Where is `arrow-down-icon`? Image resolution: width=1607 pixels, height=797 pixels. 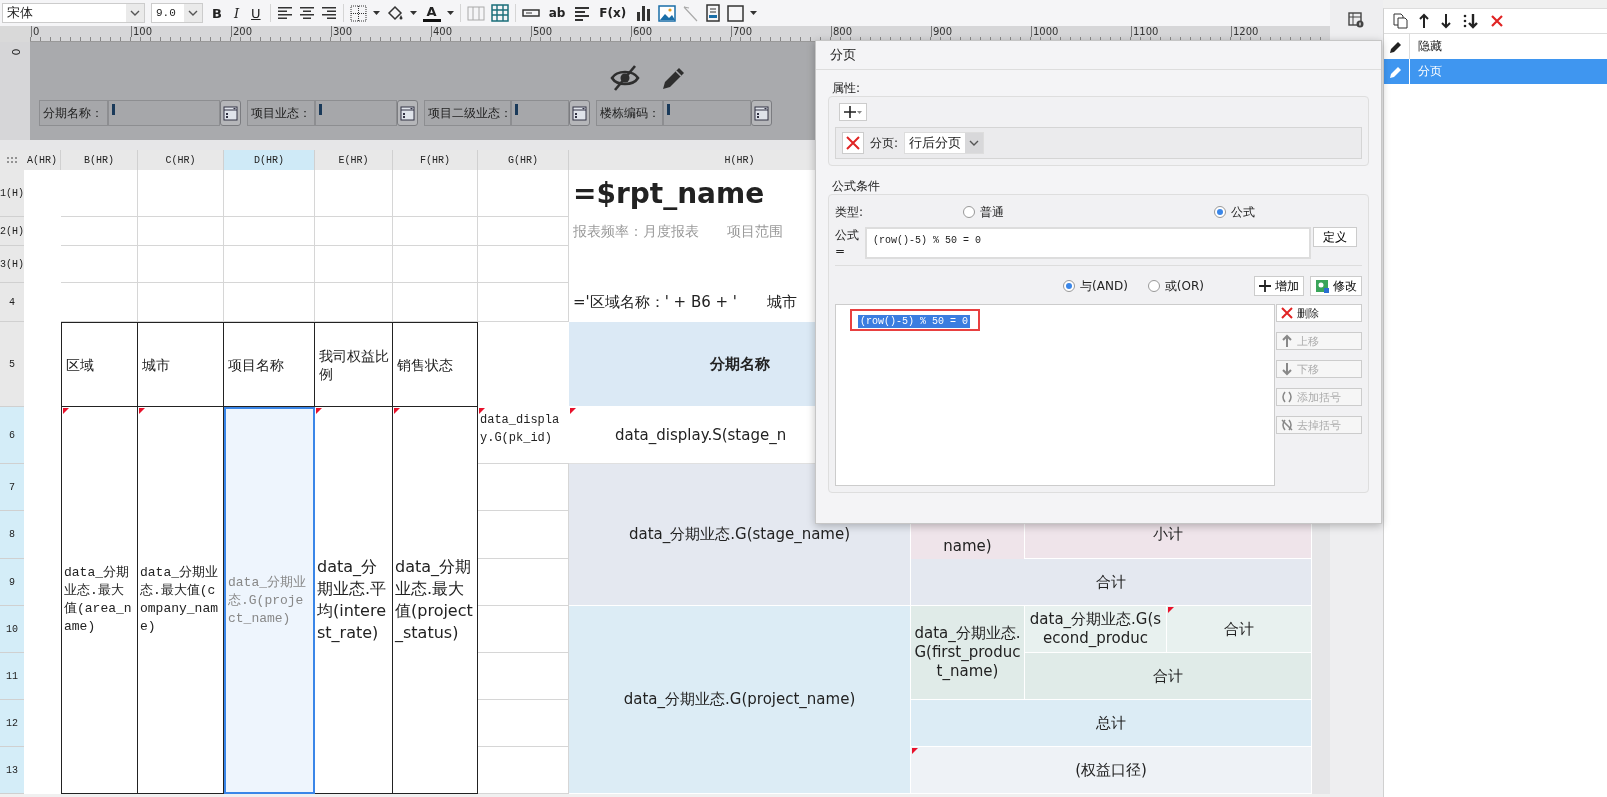
arrow-down-icon is located at coordinates (1445, 21).